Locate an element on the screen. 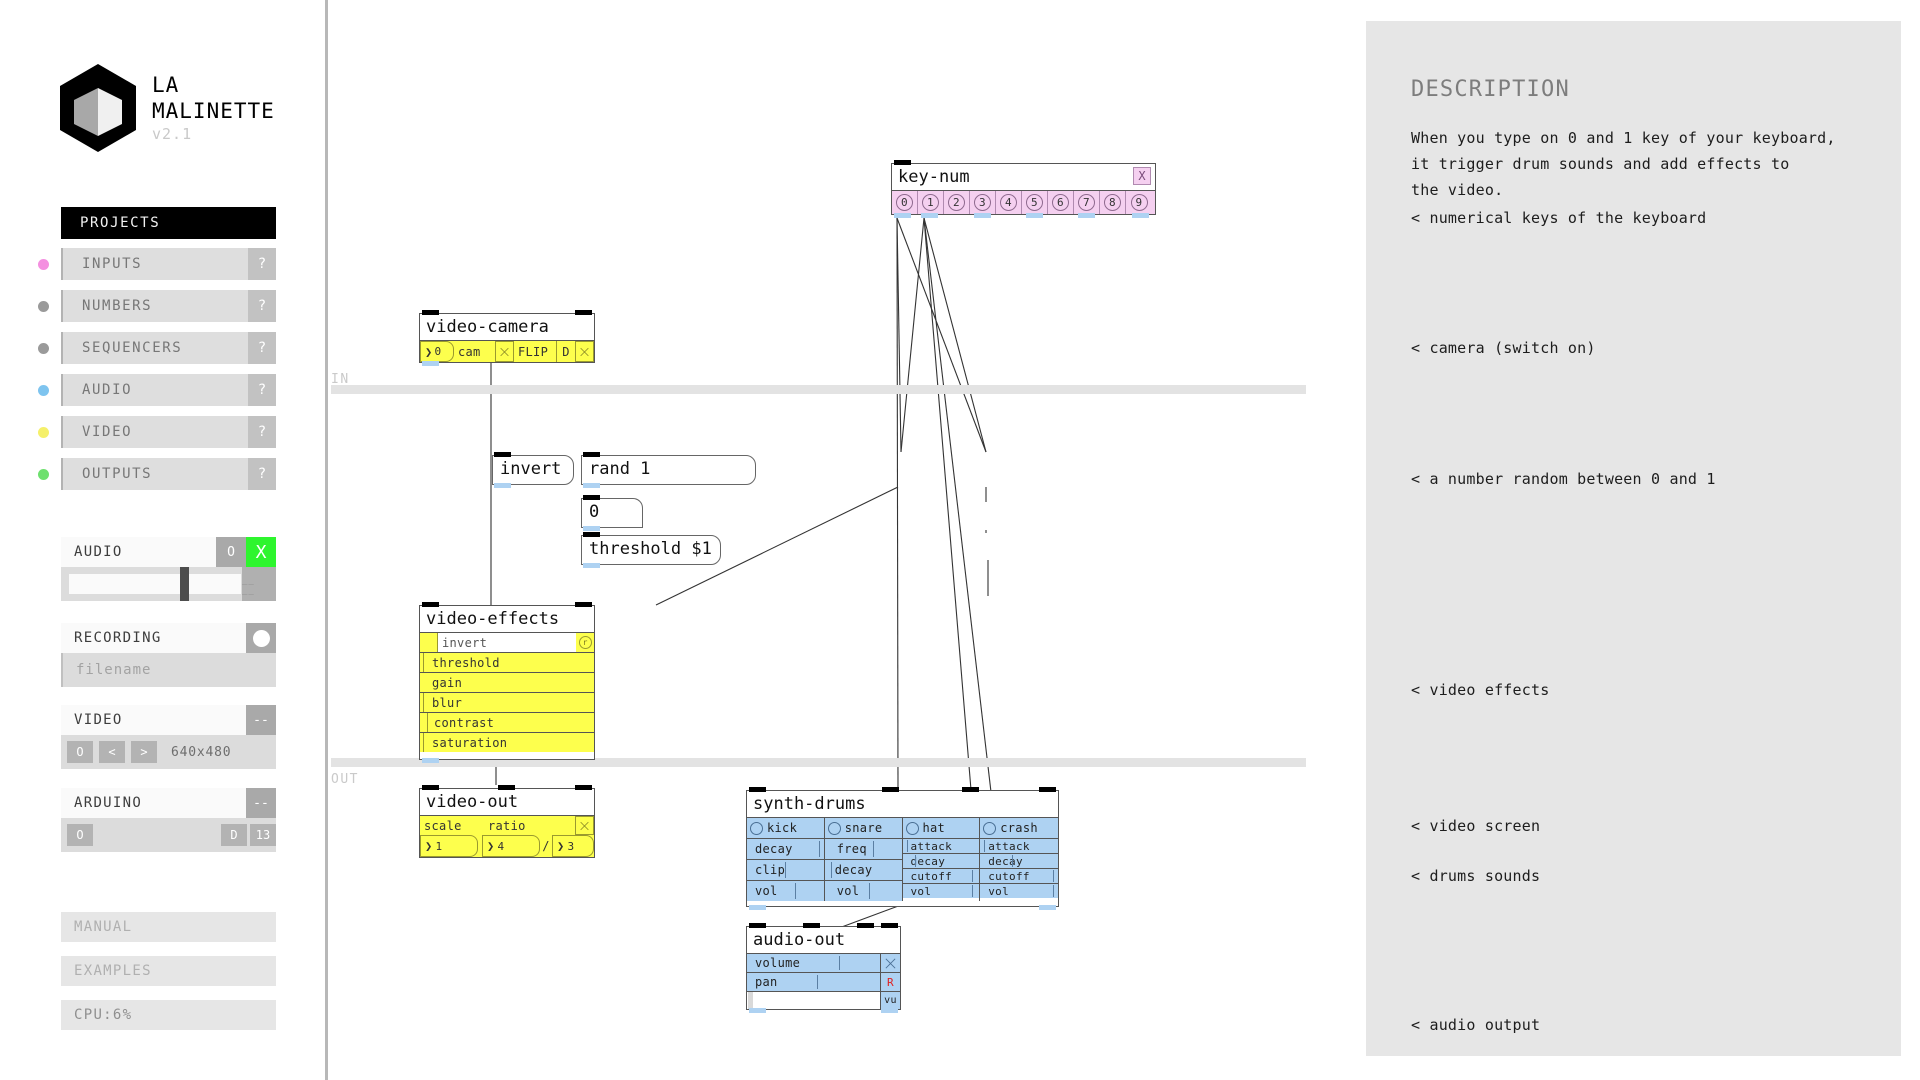  key-button-4: 4 is located at coordinates (1009, 202).